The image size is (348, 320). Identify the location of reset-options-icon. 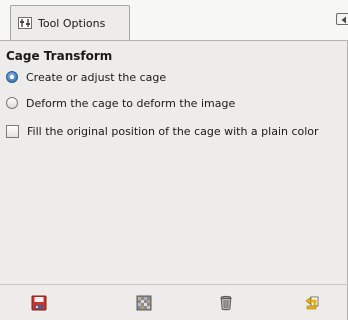
(312, 303).